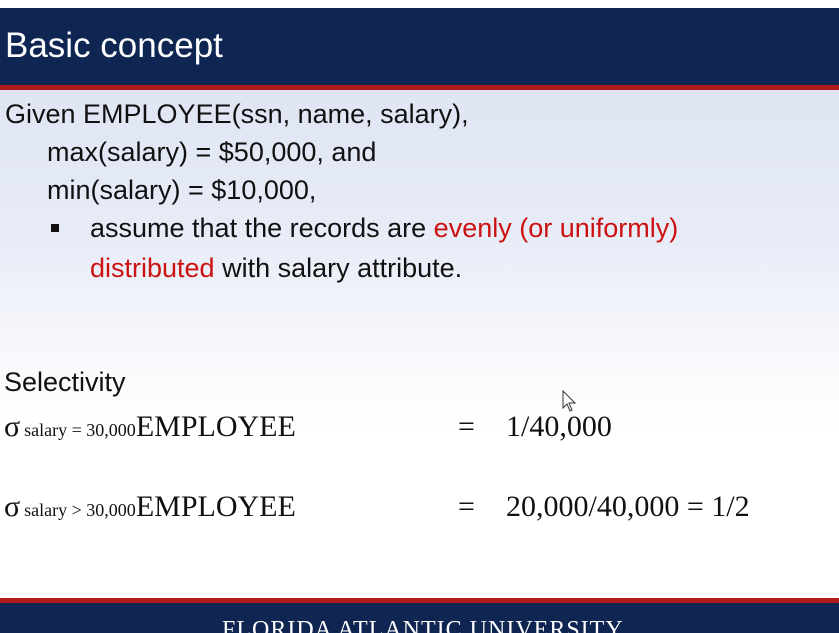 The width and height of the screenshot is (839, 633). I want to click on formula-condition: salary > 30,000, so click(80, 510).